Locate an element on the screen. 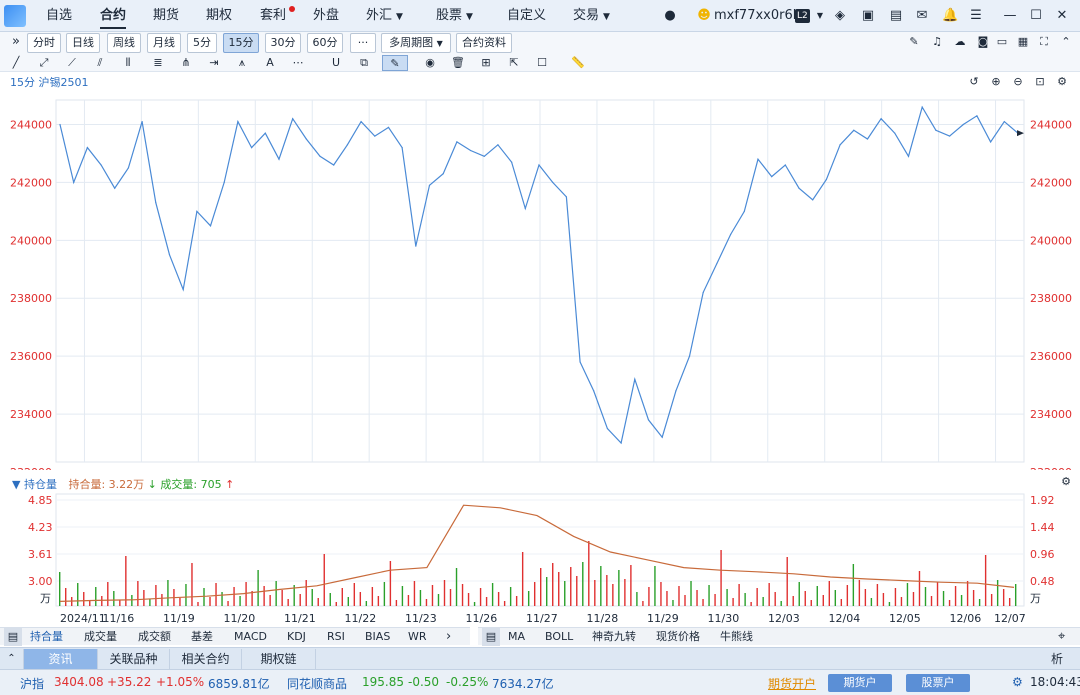 The width and height of the screenshot is (1080, 695). period-button: 日线 is located at coordinates (83, 43).